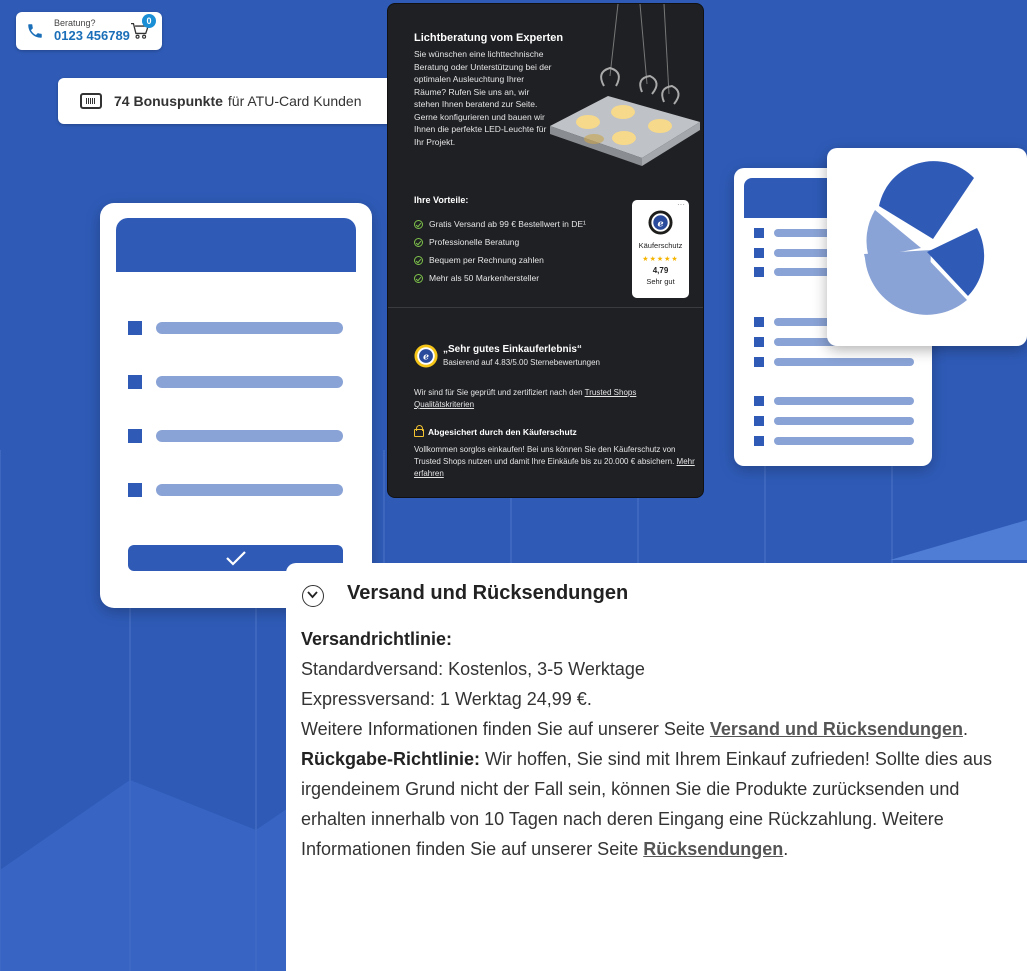 The height and width of the screenshot is (971, 1027). I want to click on buyer-protection-heading: Abgesichert durch den Käuferschutz, so click(495, 431).